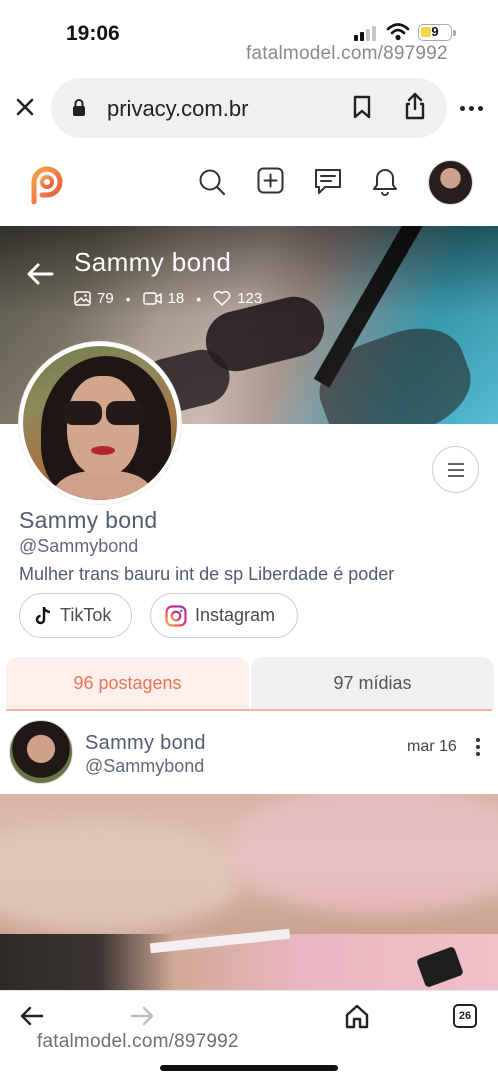 The width and height of the screenshot is (498, 1080). Describe the element at coordinates (105, 298) in the screenshot. I see `image-count: 79` at that location.